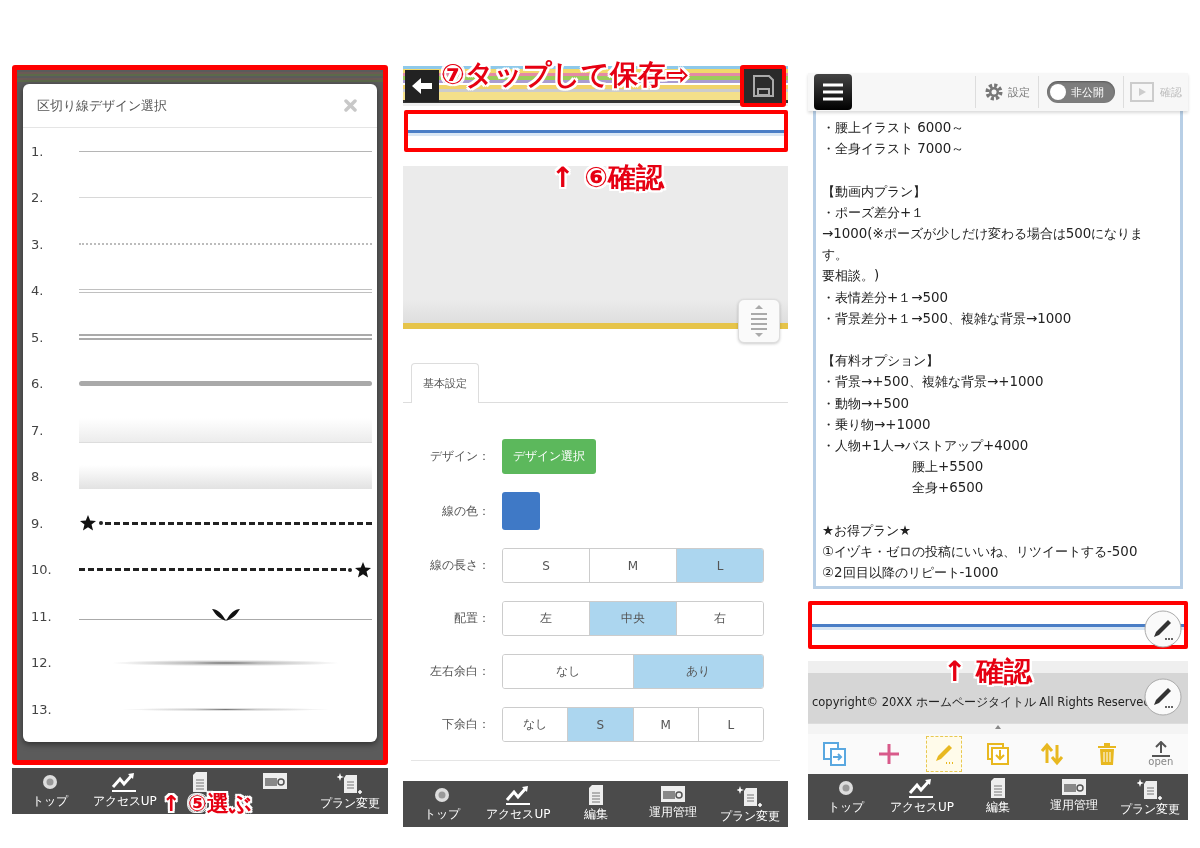 The image size is (1200, 848). I want to click on menu-button, so click(833, 92).